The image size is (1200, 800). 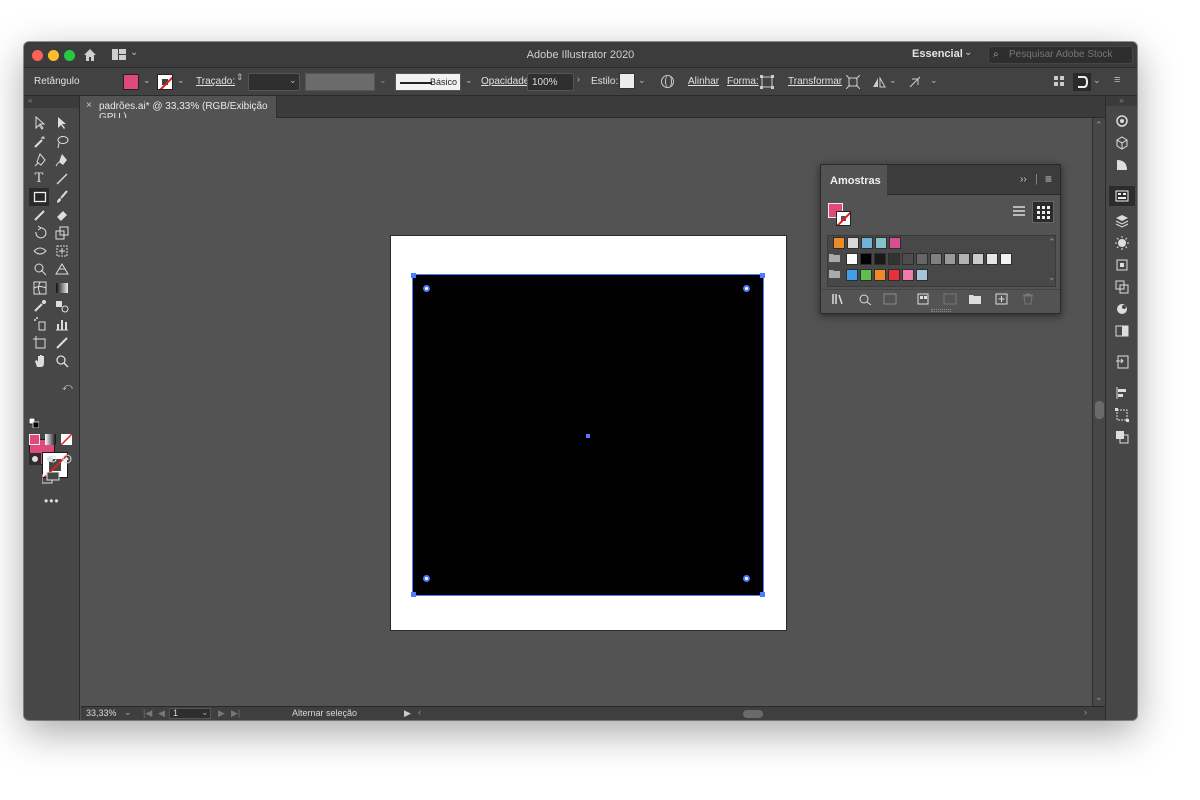 I want to click on selection-tool-icon, so click(x=40, y=123).